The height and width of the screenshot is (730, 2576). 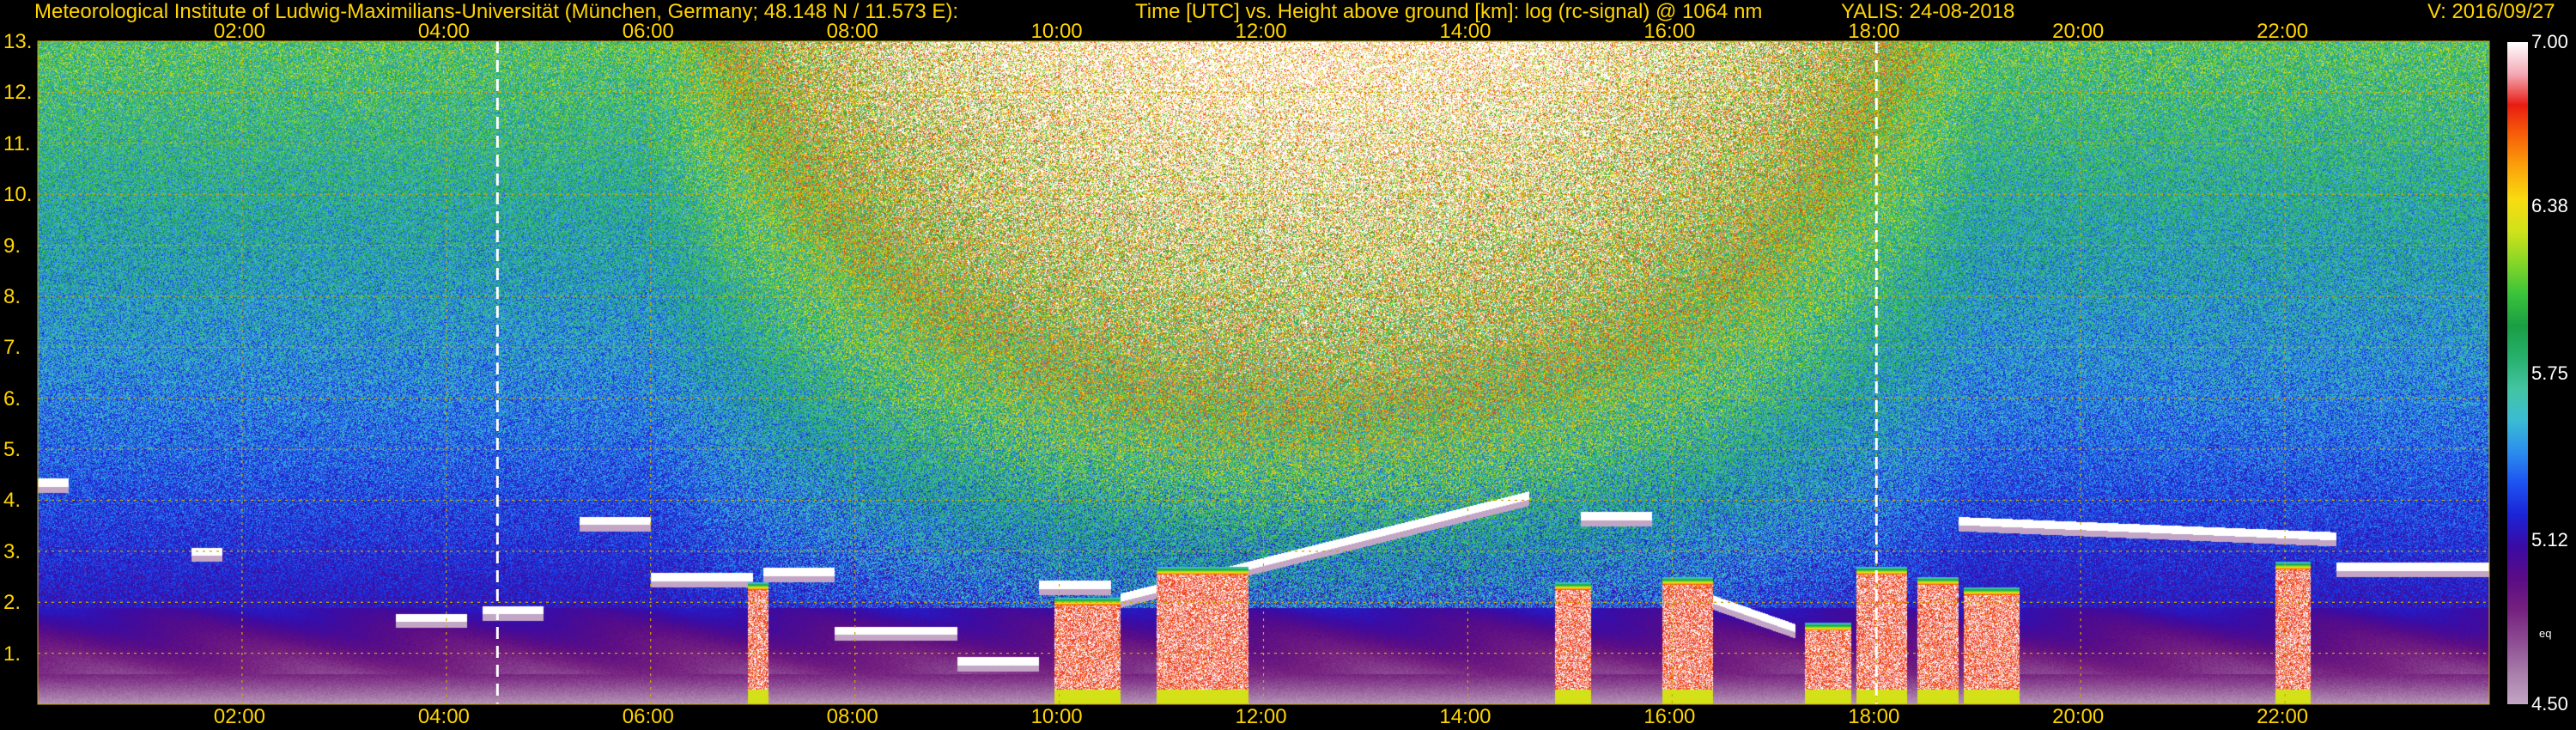 I want to click on colorbar-tick-label: 5.75, so click(x=2550, y=373).